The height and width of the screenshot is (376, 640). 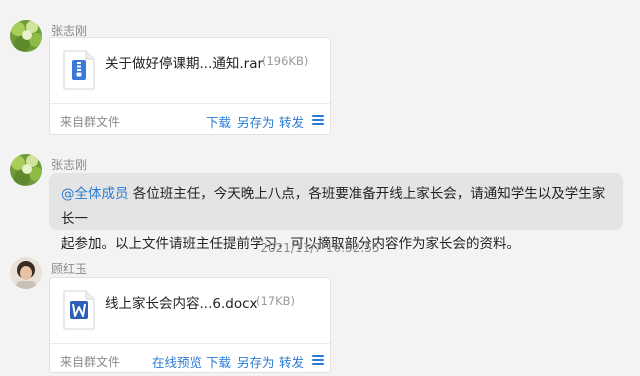 What do you see at coordinates (276, 301) in the screenshot?
I see `file-size: (17KB)` at bounding box center [276, 301].